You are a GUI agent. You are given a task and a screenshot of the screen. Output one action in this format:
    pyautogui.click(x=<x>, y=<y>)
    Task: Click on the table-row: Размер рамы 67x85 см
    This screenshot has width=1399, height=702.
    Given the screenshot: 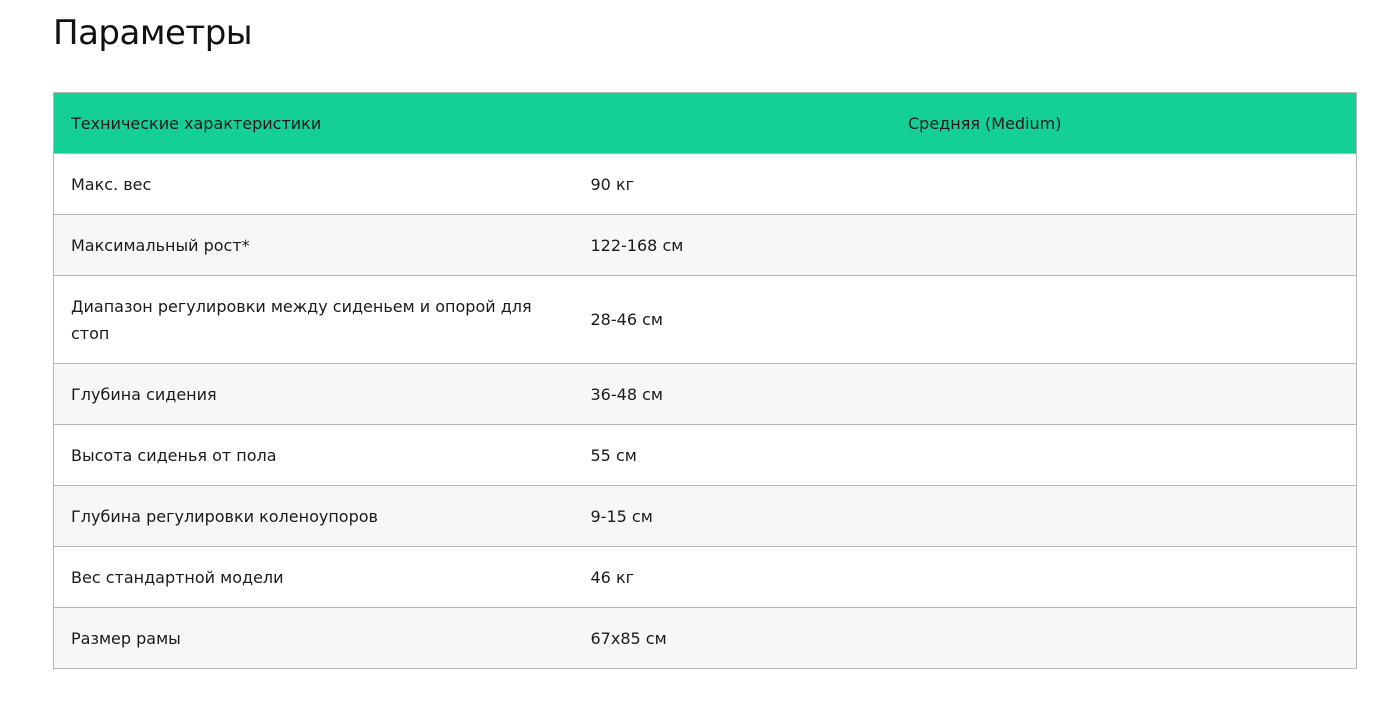 What is the action you would take?
    pyautogui.click(x=705, y=638)
    